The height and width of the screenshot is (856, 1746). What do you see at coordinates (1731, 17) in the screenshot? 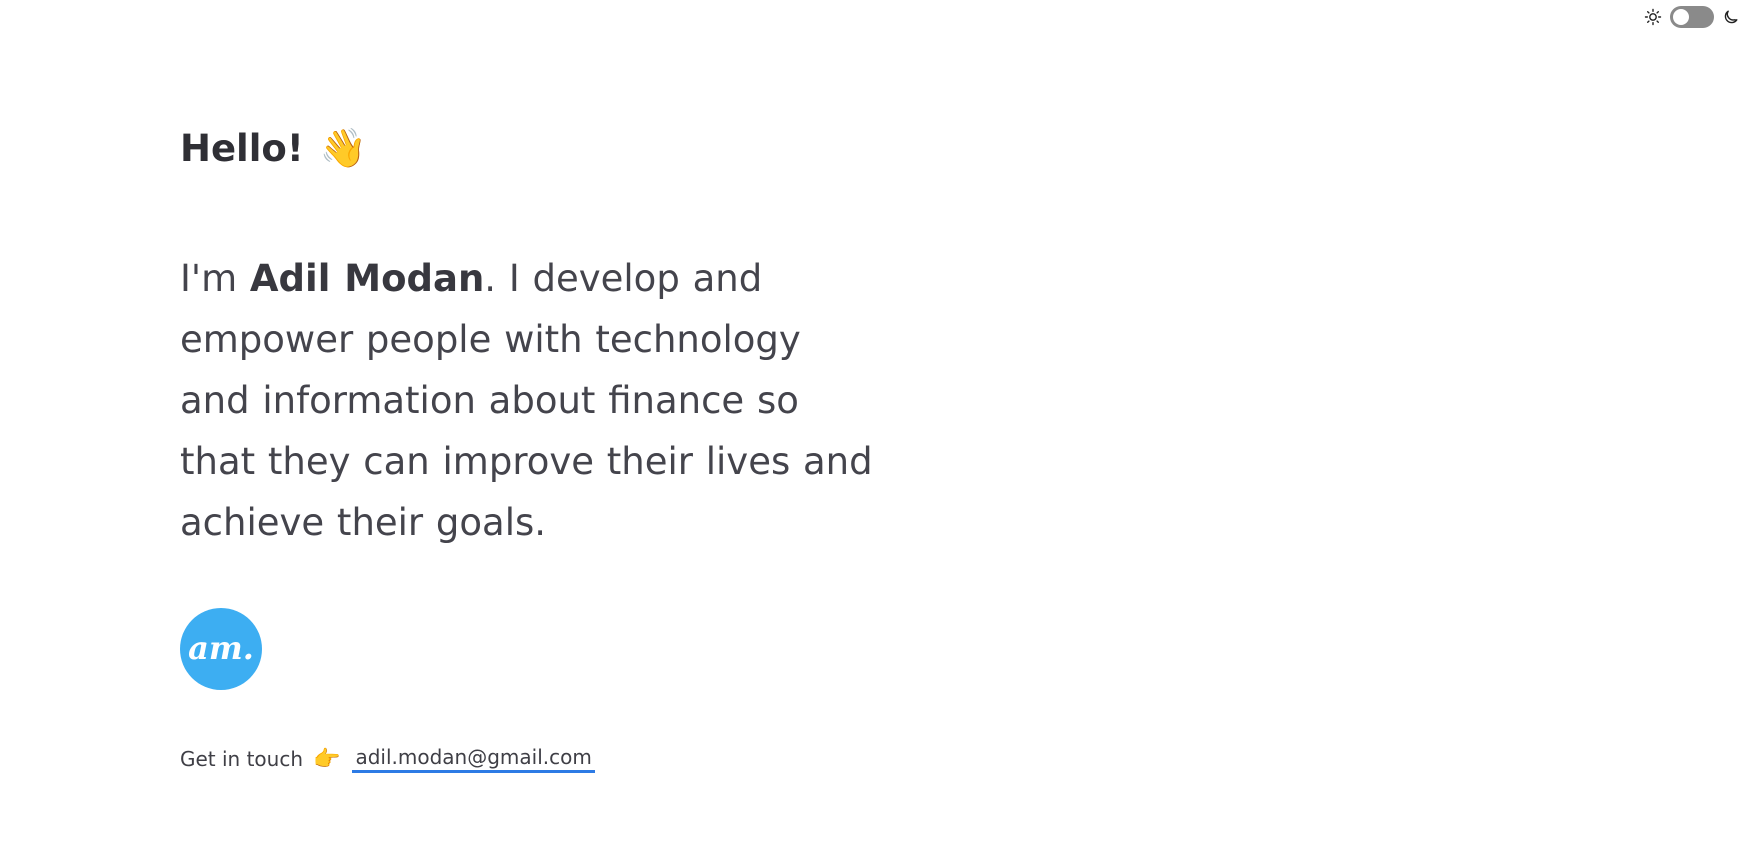
I see `moon-icon` at bounding box center [1731, 17].